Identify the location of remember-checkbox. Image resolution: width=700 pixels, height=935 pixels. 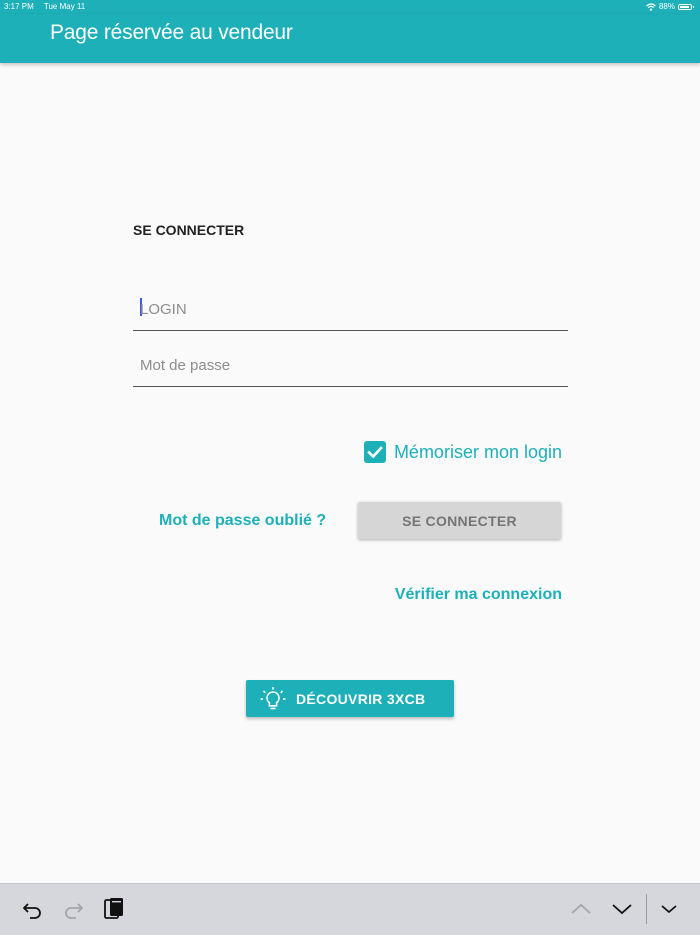
(374, 452).